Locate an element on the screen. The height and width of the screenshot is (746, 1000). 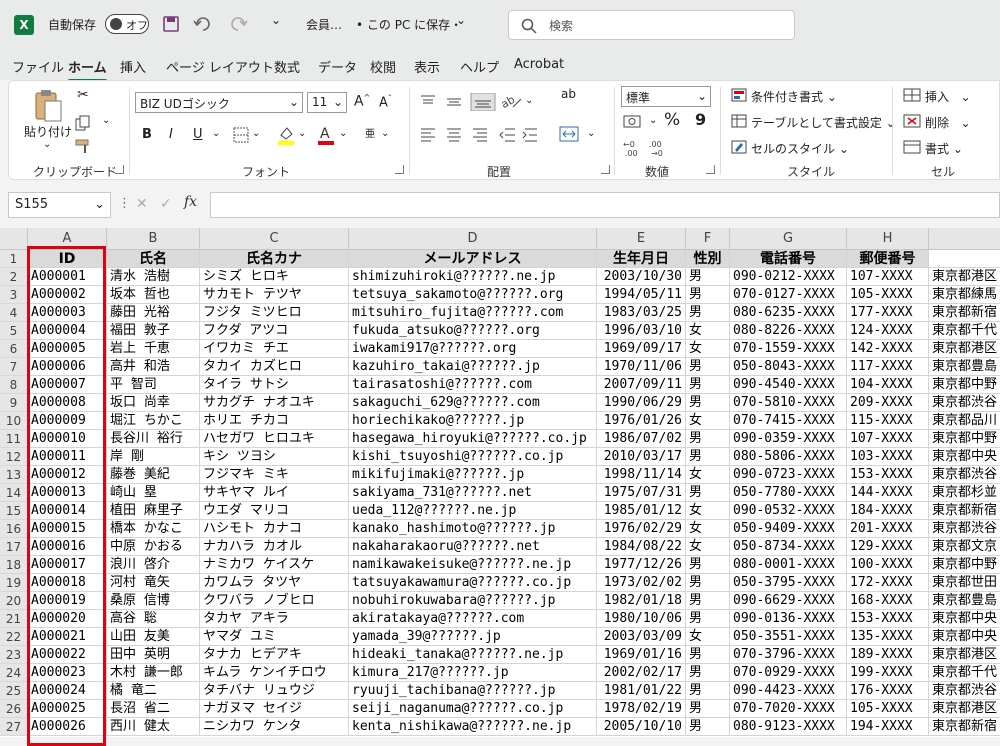
tab-insert: 挿入 is located at coordinates (133, 66).